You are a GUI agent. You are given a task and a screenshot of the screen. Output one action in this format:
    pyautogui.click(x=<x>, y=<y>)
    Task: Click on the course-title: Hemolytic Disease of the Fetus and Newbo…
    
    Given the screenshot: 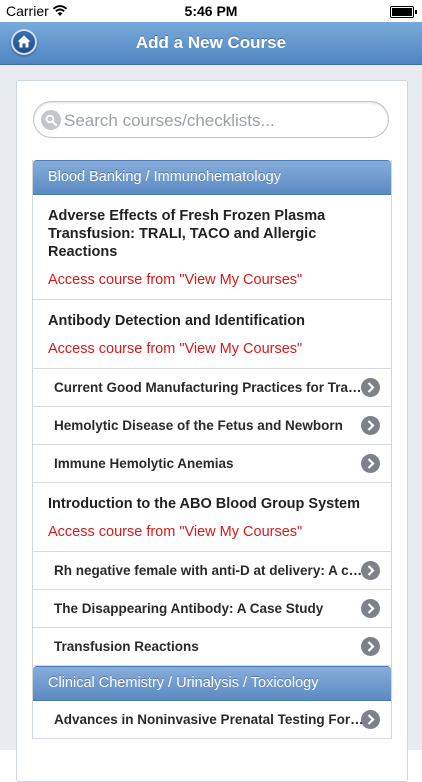 What is the action you would take?
    pyautogui.click(x=198, y=425)
    